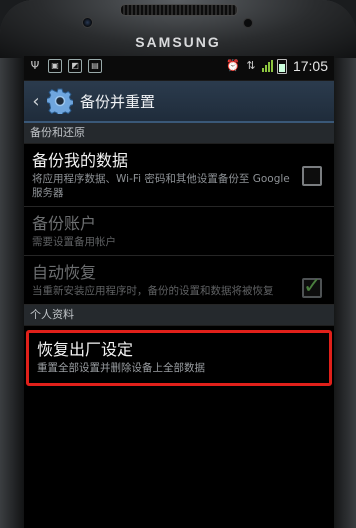 The image size is (356, 528). I want to click on earpiece-speaker, so click(179, 10).